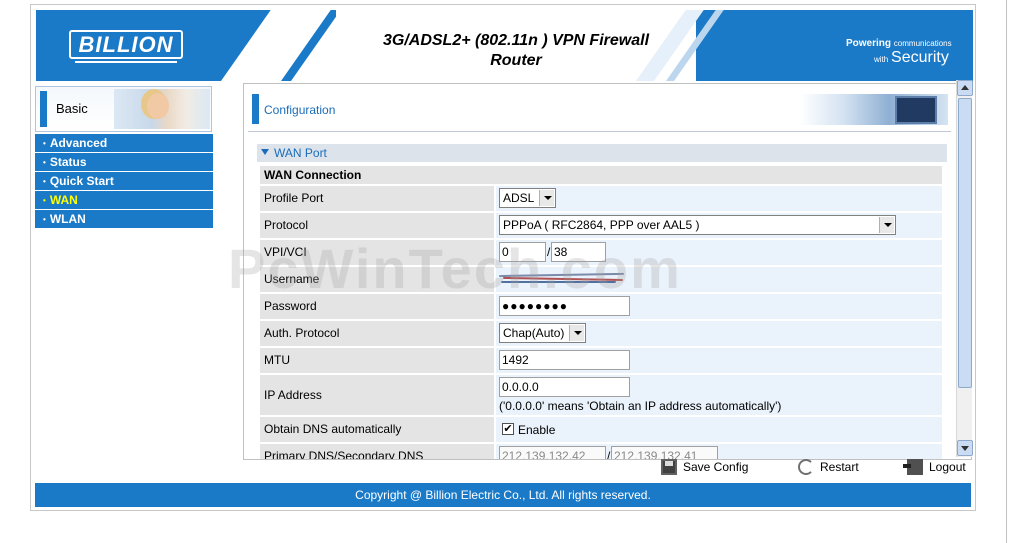 The image size is (1022, 543). I want to click on scroll-thumb, so click(965, 243).